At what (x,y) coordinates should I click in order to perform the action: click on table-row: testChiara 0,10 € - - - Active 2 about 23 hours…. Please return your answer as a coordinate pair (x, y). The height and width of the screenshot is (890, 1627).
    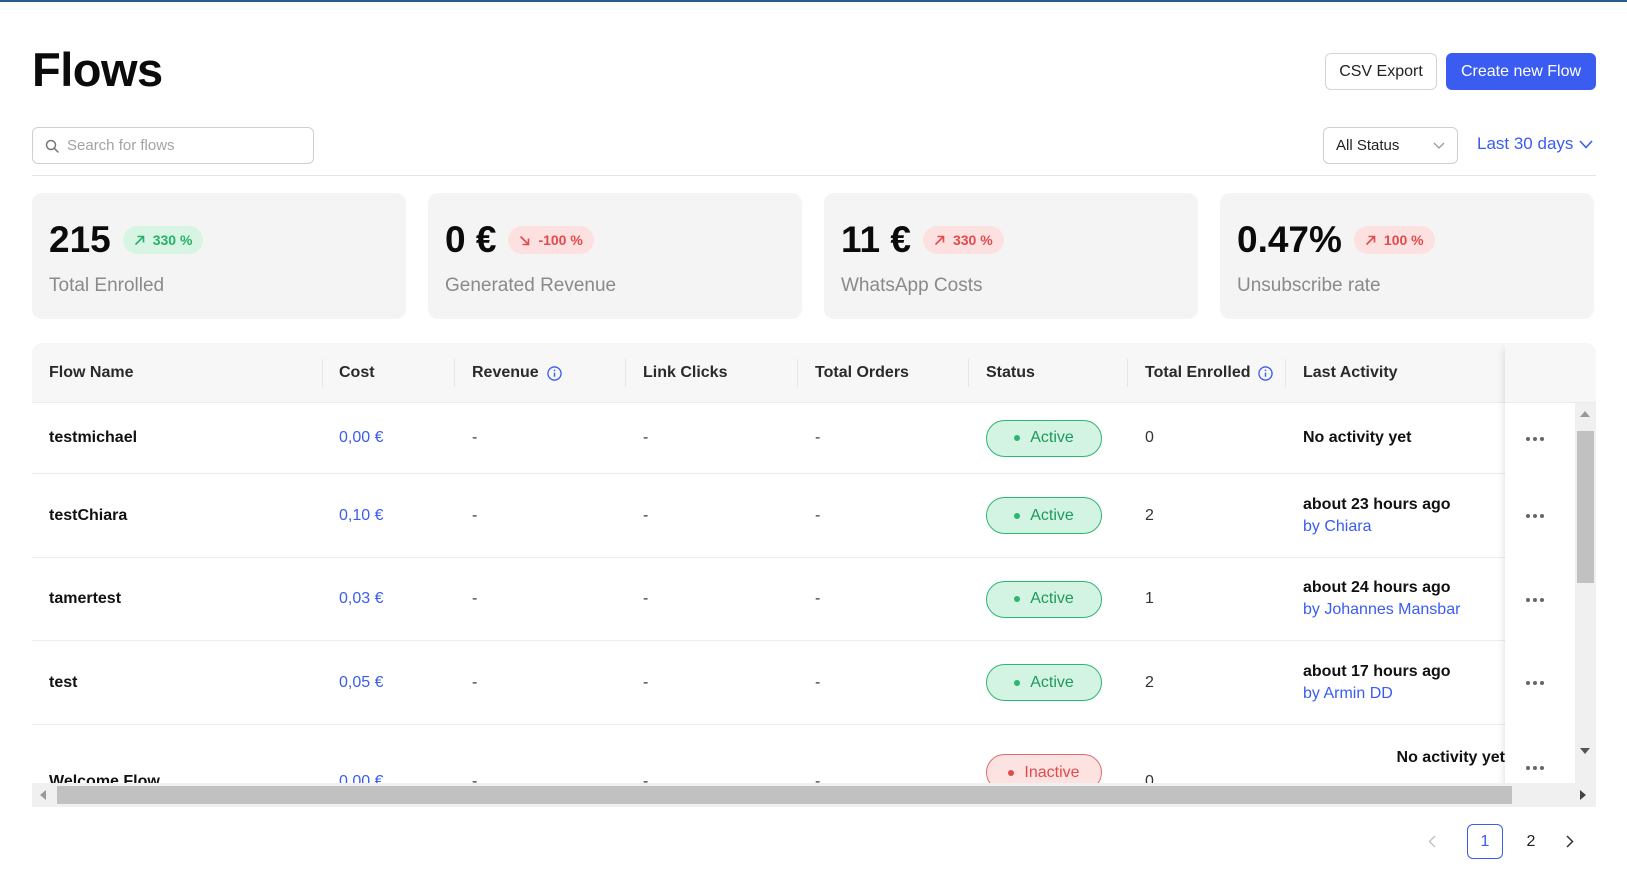
    Looking at the image, I should click on (803, 516).